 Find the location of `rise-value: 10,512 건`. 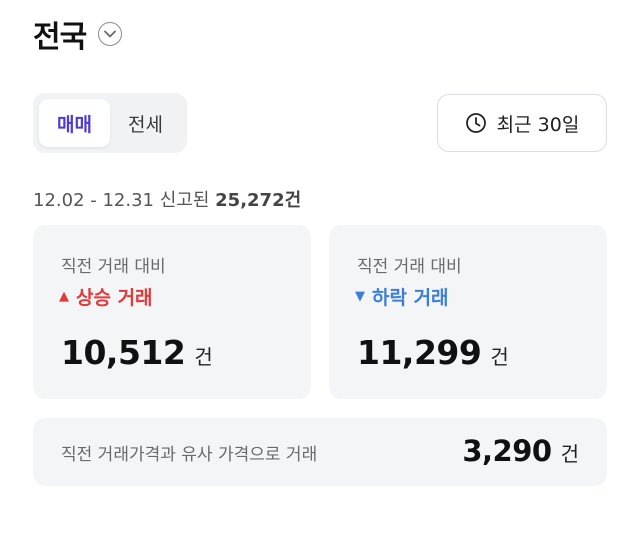

rise-value: 10,512 건 is located at coordinates (137, 352).